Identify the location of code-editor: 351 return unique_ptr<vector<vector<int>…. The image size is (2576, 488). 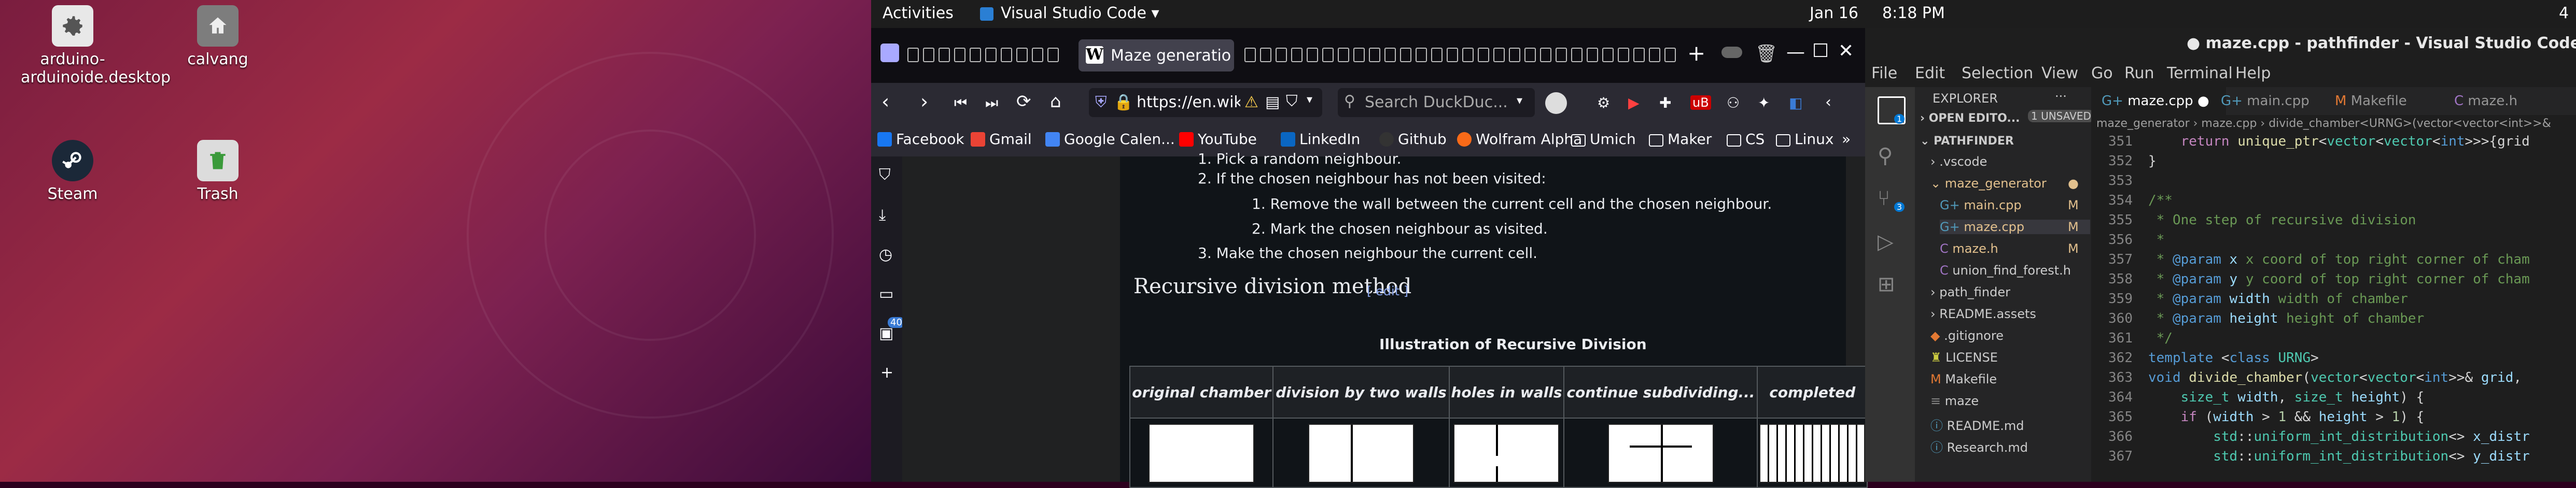
(2333, 307).